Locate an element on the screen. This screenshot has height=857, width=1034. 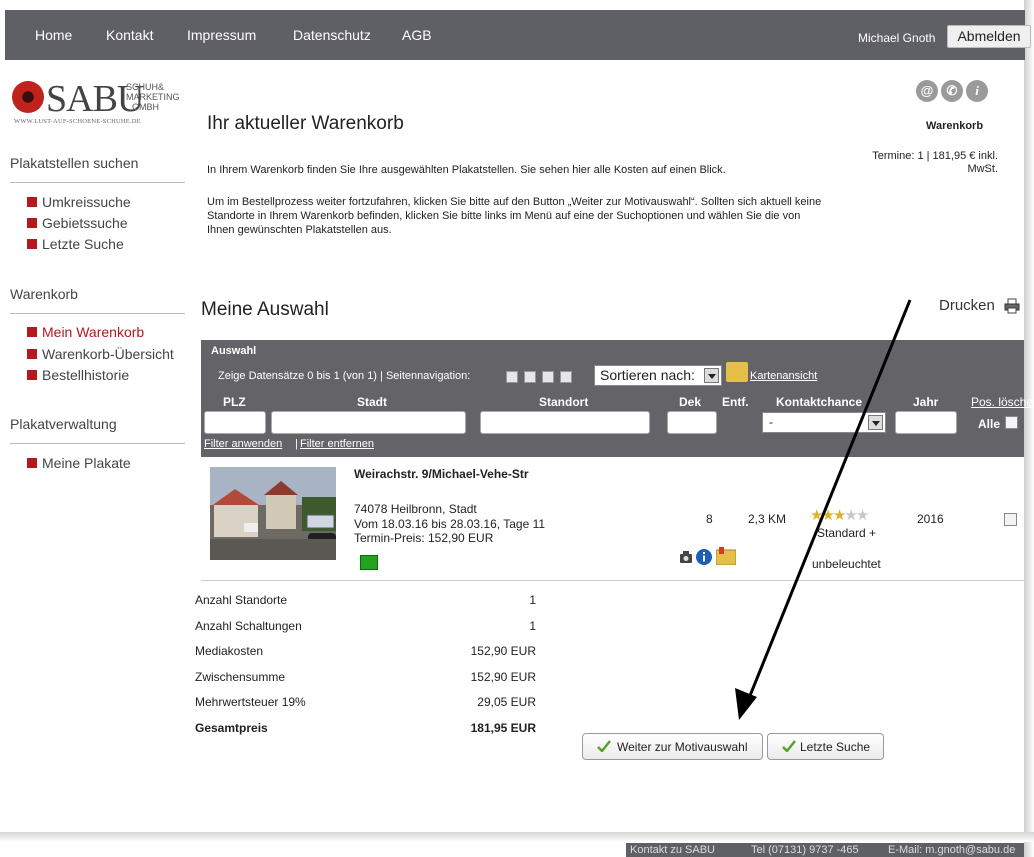
sidebar-item-label: Meine Plakate is located at coordinates (86, 463).